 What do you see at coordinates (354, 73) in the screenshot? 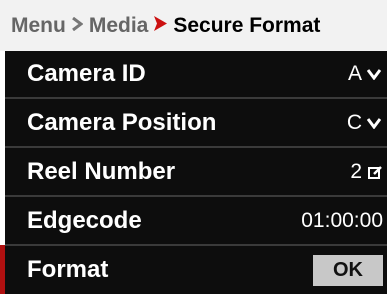
I see `menu-item-value: A` at bounding box center [354, 73].